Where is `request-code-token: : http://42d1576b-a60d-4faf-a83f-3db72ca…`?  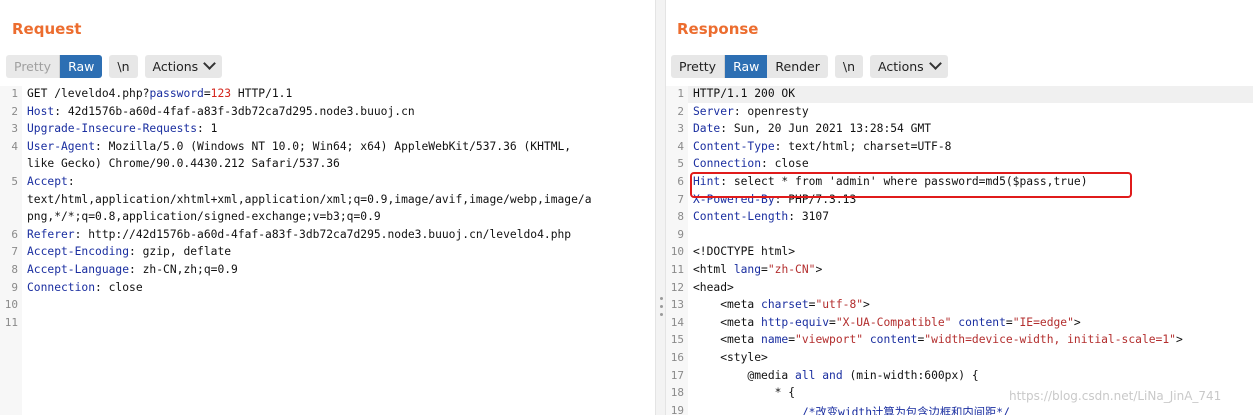
request-code-token: : http://42d1576b-a60d-4faf-a83f-3db72ca… is located at coordinates (323, 234).